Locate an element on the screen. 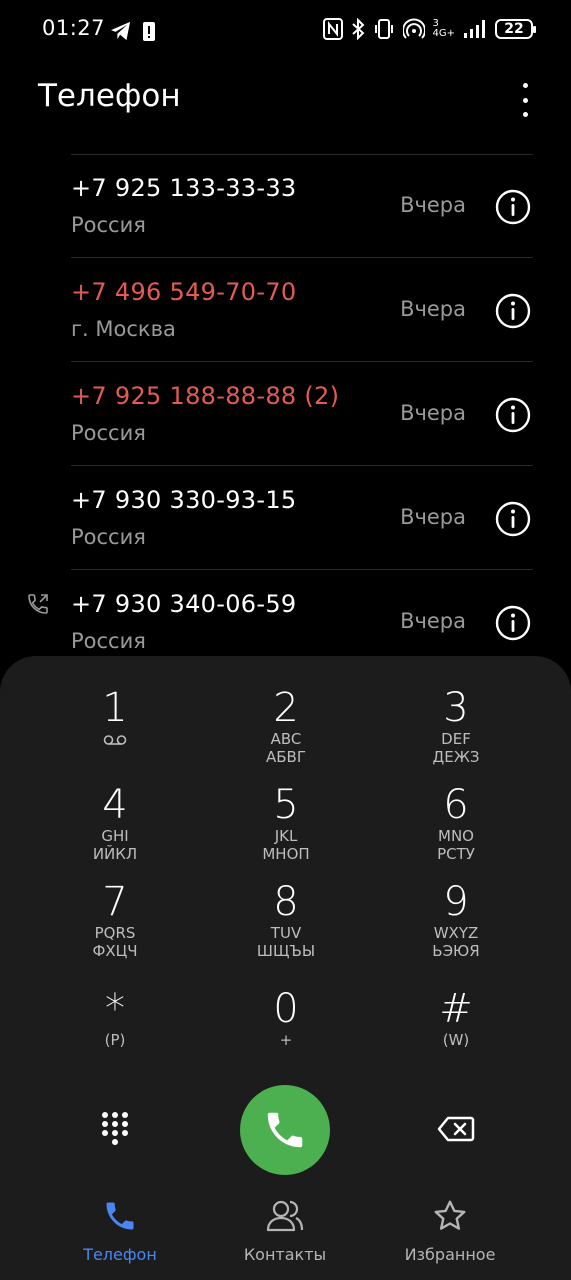 This screenshot has width=571, height=1280. dial-key-1: 1 is located at coordinates (115, 718).